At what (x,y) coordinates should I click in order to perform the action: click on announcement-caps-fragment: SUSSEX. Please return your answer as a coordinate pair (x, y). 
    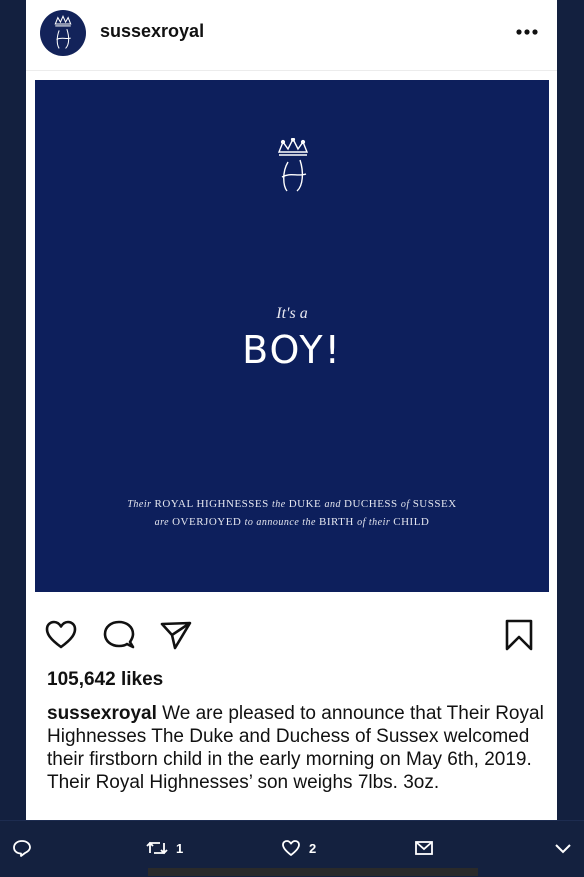
    Looking at the image, I should click on (434, 504).